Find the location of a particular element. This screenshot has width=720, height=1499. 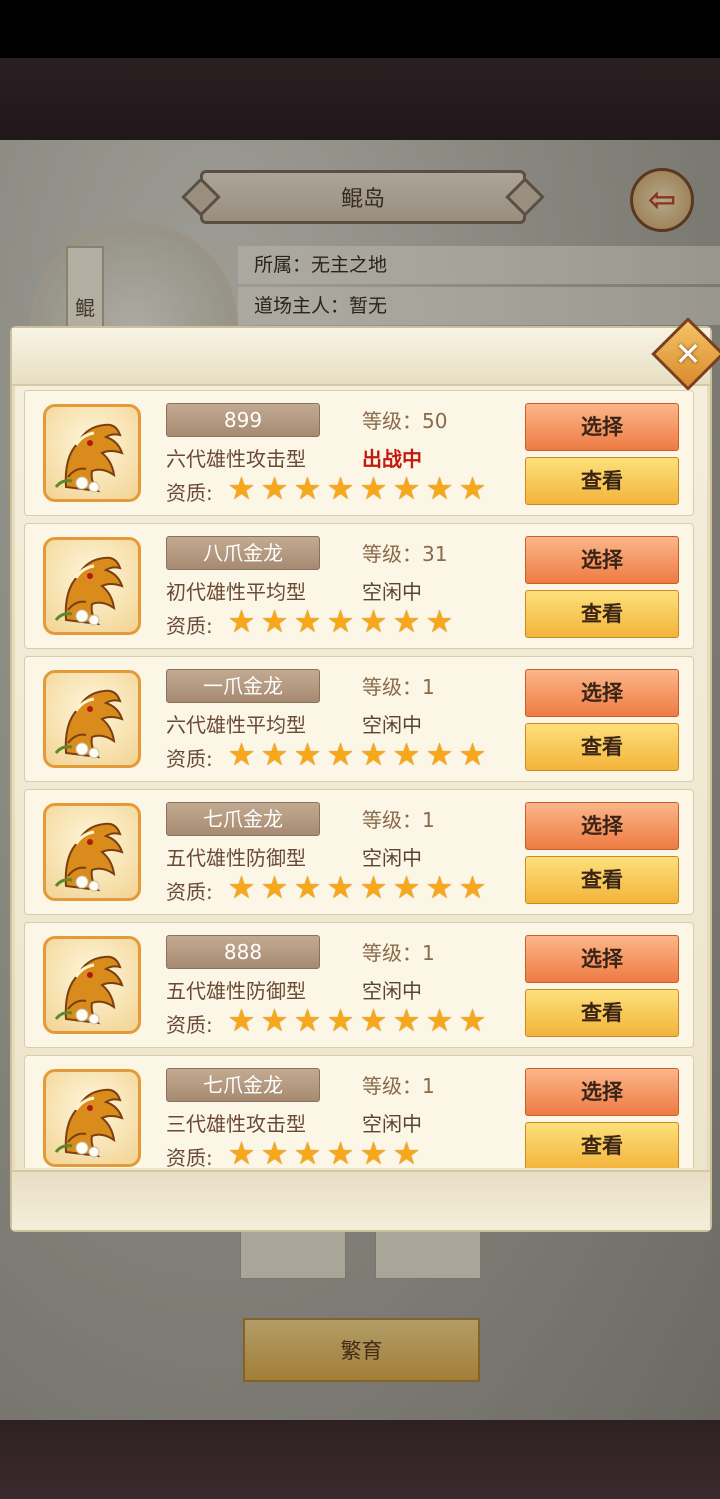

dragon-card: 七爪金龙 等级：1 五代雄性防御型 空闲中 资质: ★ ★ ★ ★ ★ ★ ★ ★ 选择 查看 is located at coordinates (359, 852).